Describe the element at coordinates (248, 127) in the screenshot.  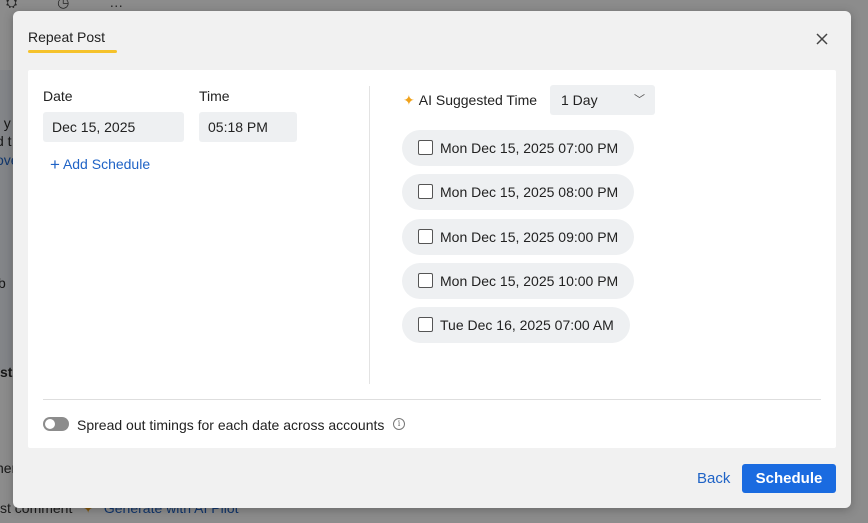
I see `time-field: 05:18 PM` at that location.